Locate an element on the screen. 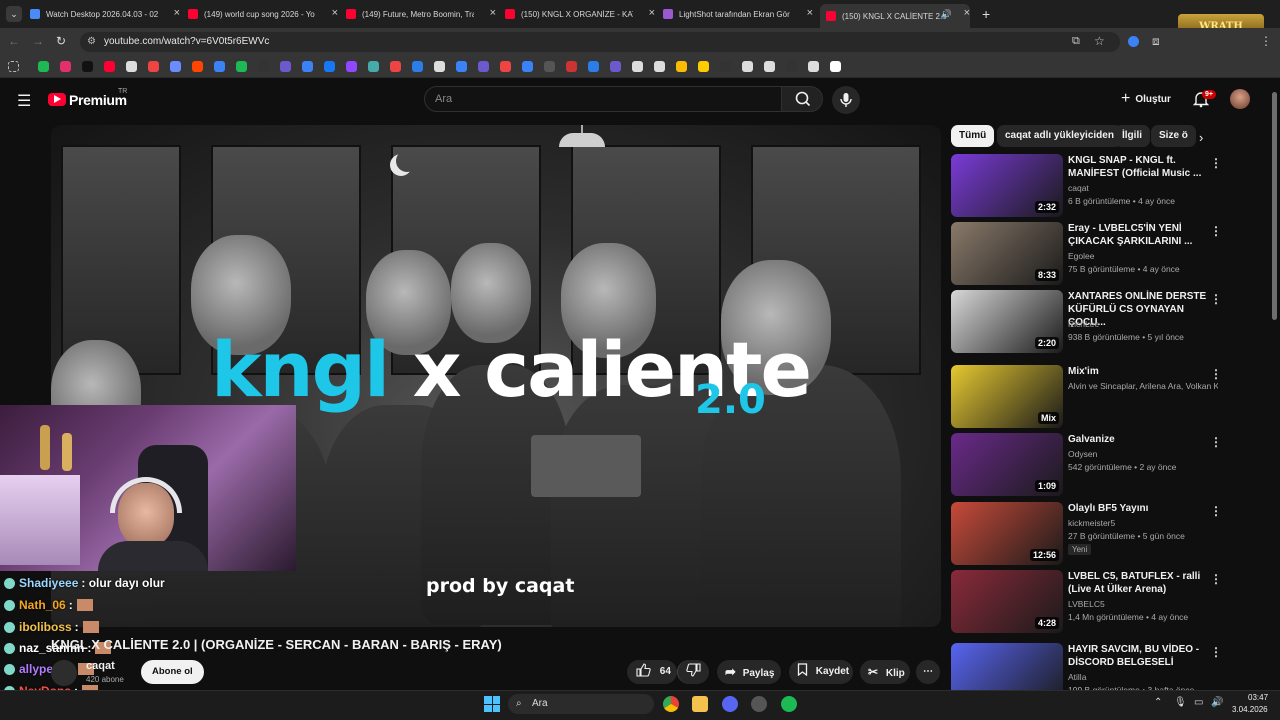 This screenshot has width=1280, height=720. windows-start-icon is located at coordinates (492, 704).